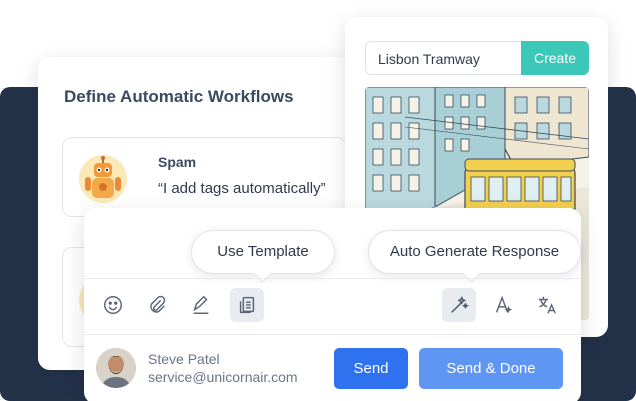 Image resolution: width=636 pixels, height=401 pixels. I want to click on send-button: Send, so click(371, 368).